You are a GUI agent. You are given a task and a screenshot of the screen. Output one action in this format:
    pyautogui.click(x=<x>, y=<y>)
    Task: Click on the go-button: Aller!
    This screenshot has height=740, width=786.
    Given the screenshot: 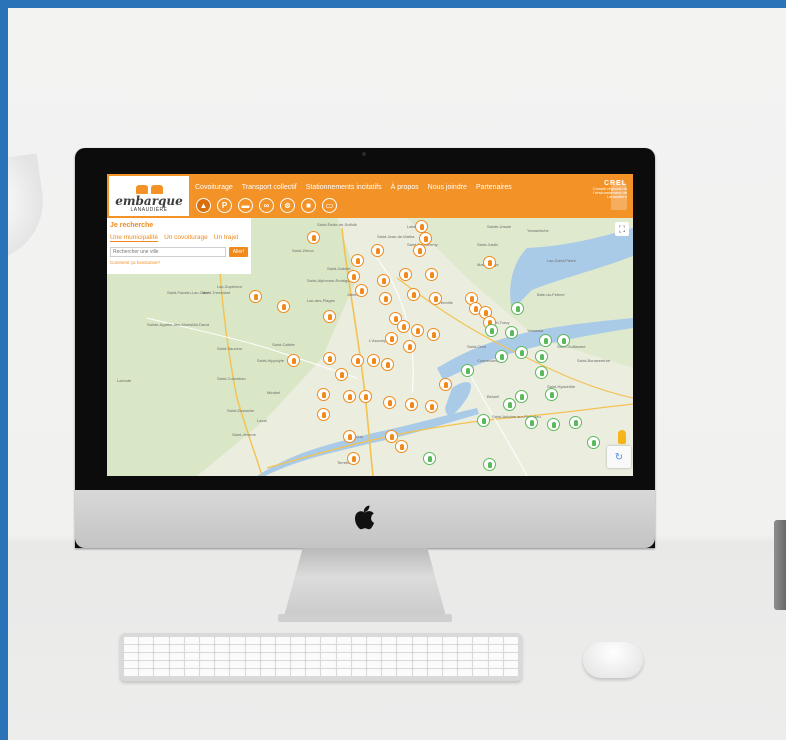 What is the action you would take?
    pyautogui.click(x=238, y=252)
    